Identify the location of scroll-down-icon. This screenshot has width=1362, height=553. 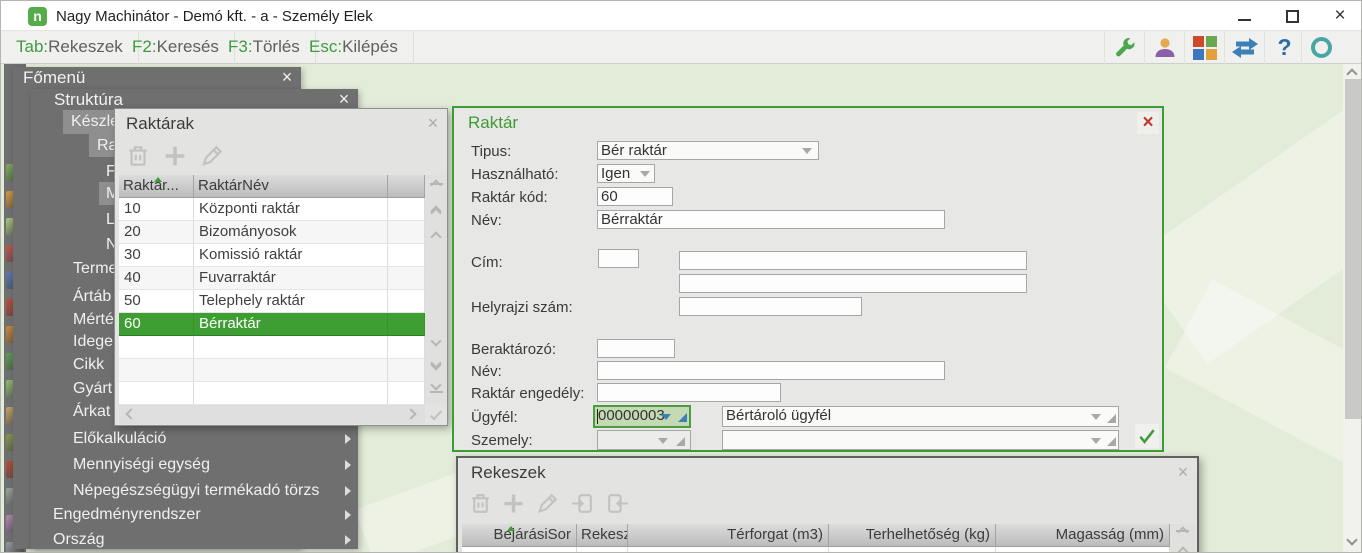
(436, 341).